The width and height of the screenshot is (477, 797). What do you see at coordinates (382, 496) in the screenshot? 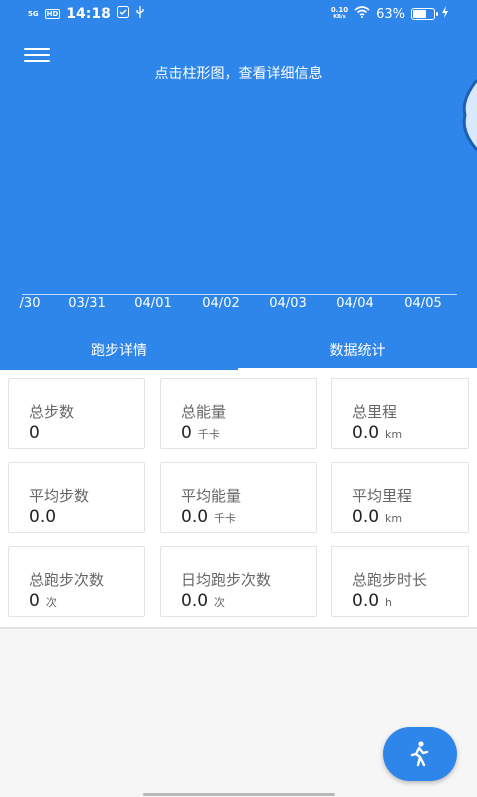
I see `stat-label: 平均里程` at bounding box center [382, 496].